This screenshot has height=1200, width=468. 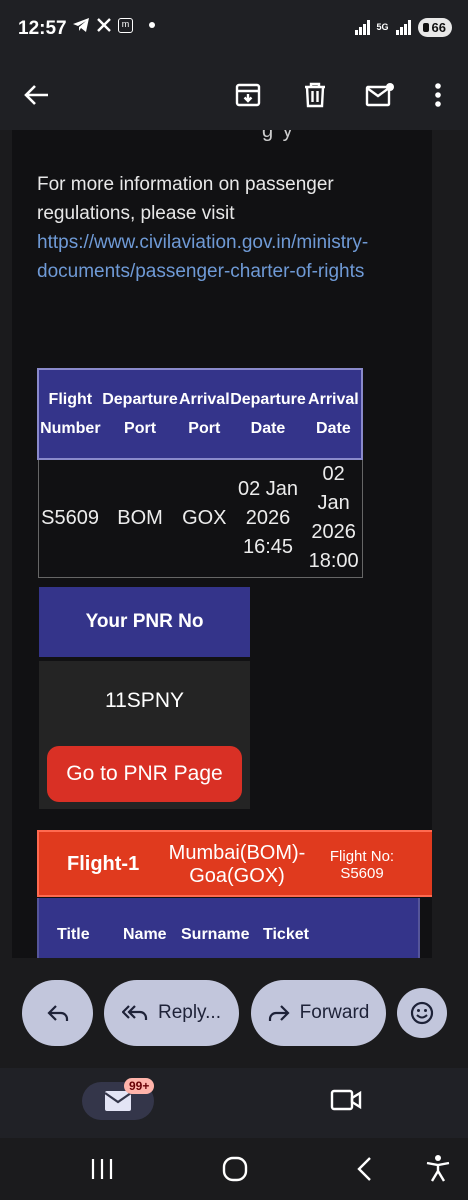 I want to click on cell-flight-number: S5609, so click(x=69, y=518).